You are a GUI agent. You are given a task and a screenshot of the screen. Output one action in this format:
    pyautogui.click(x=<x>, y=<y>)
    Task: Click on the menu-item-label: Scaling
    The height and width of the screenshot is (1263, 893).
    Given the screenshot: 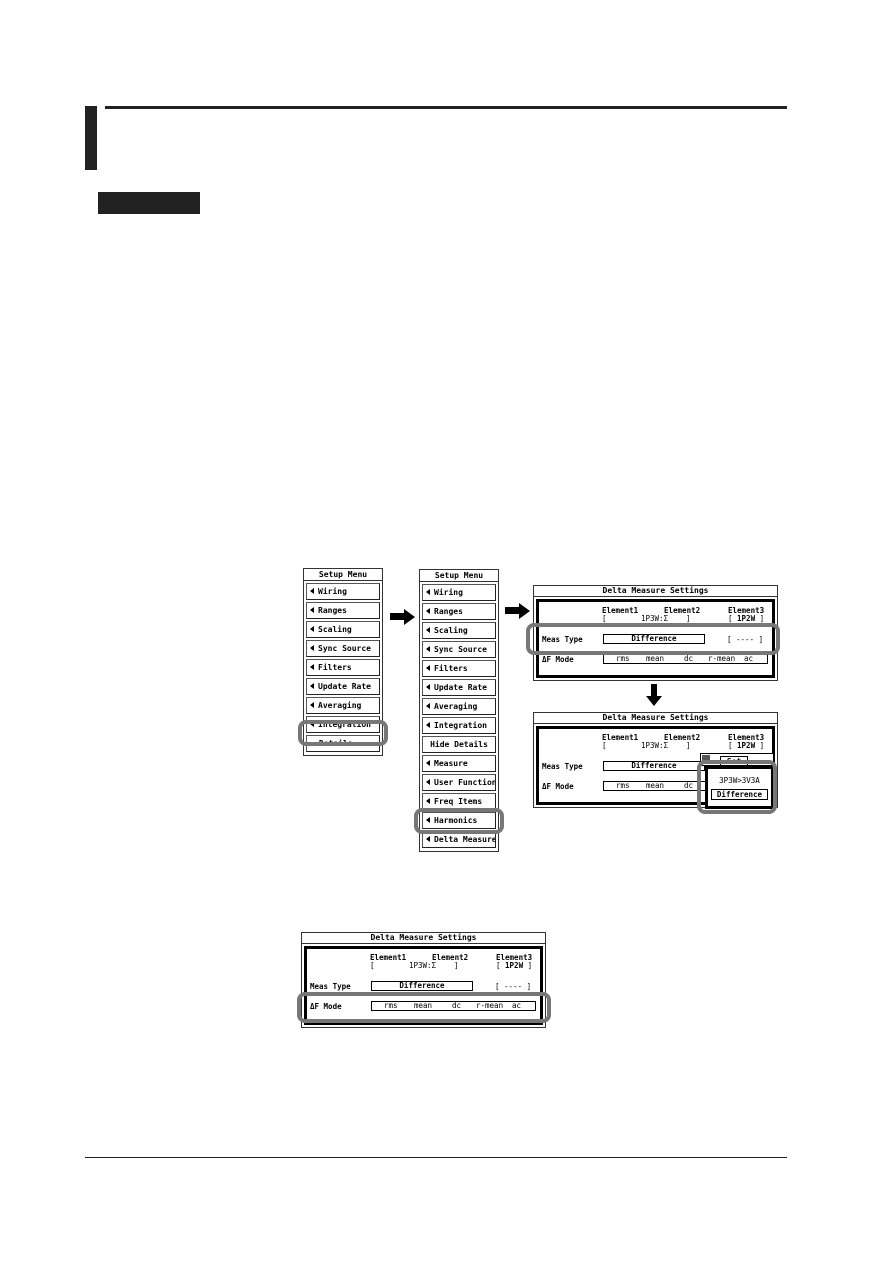 What is the action you would take?
    pyautogui.click(x=335, y=629)
    